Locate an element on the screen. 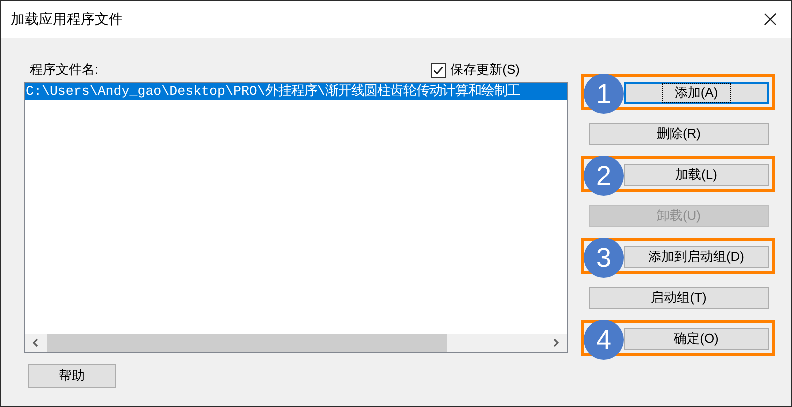  step-number: 3 is located at coordinates (604, 258).